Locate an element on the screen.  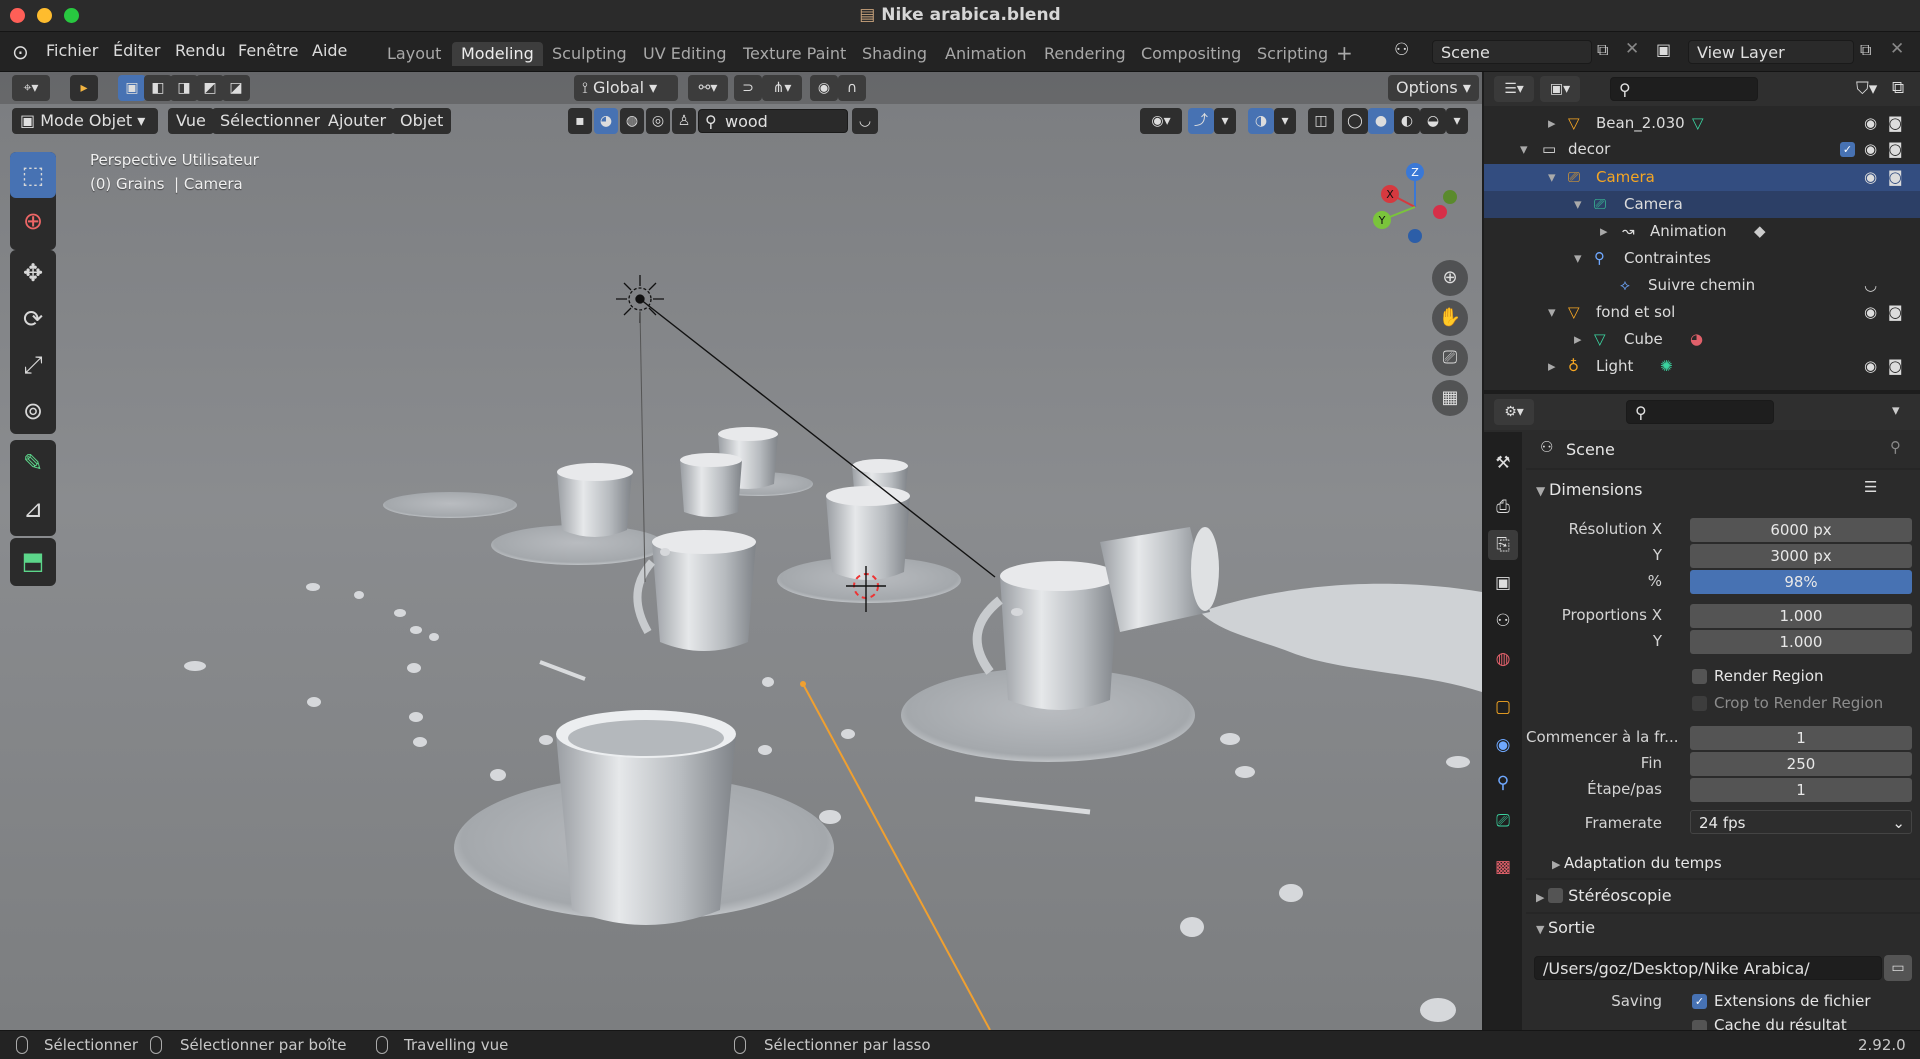
output-tab-icon: ⎘ is located at coordinates (1503, 545).